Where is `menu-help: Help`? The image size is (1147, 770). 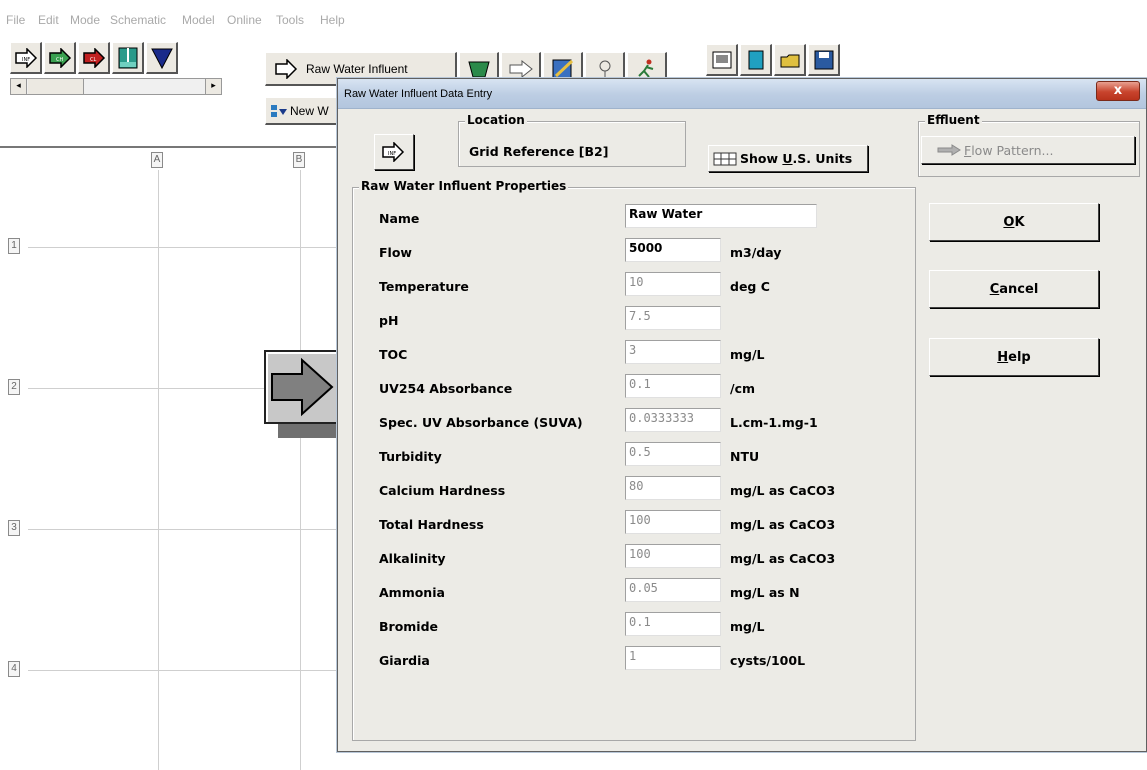
menu-help: Help is located at coordinates (332, 20).